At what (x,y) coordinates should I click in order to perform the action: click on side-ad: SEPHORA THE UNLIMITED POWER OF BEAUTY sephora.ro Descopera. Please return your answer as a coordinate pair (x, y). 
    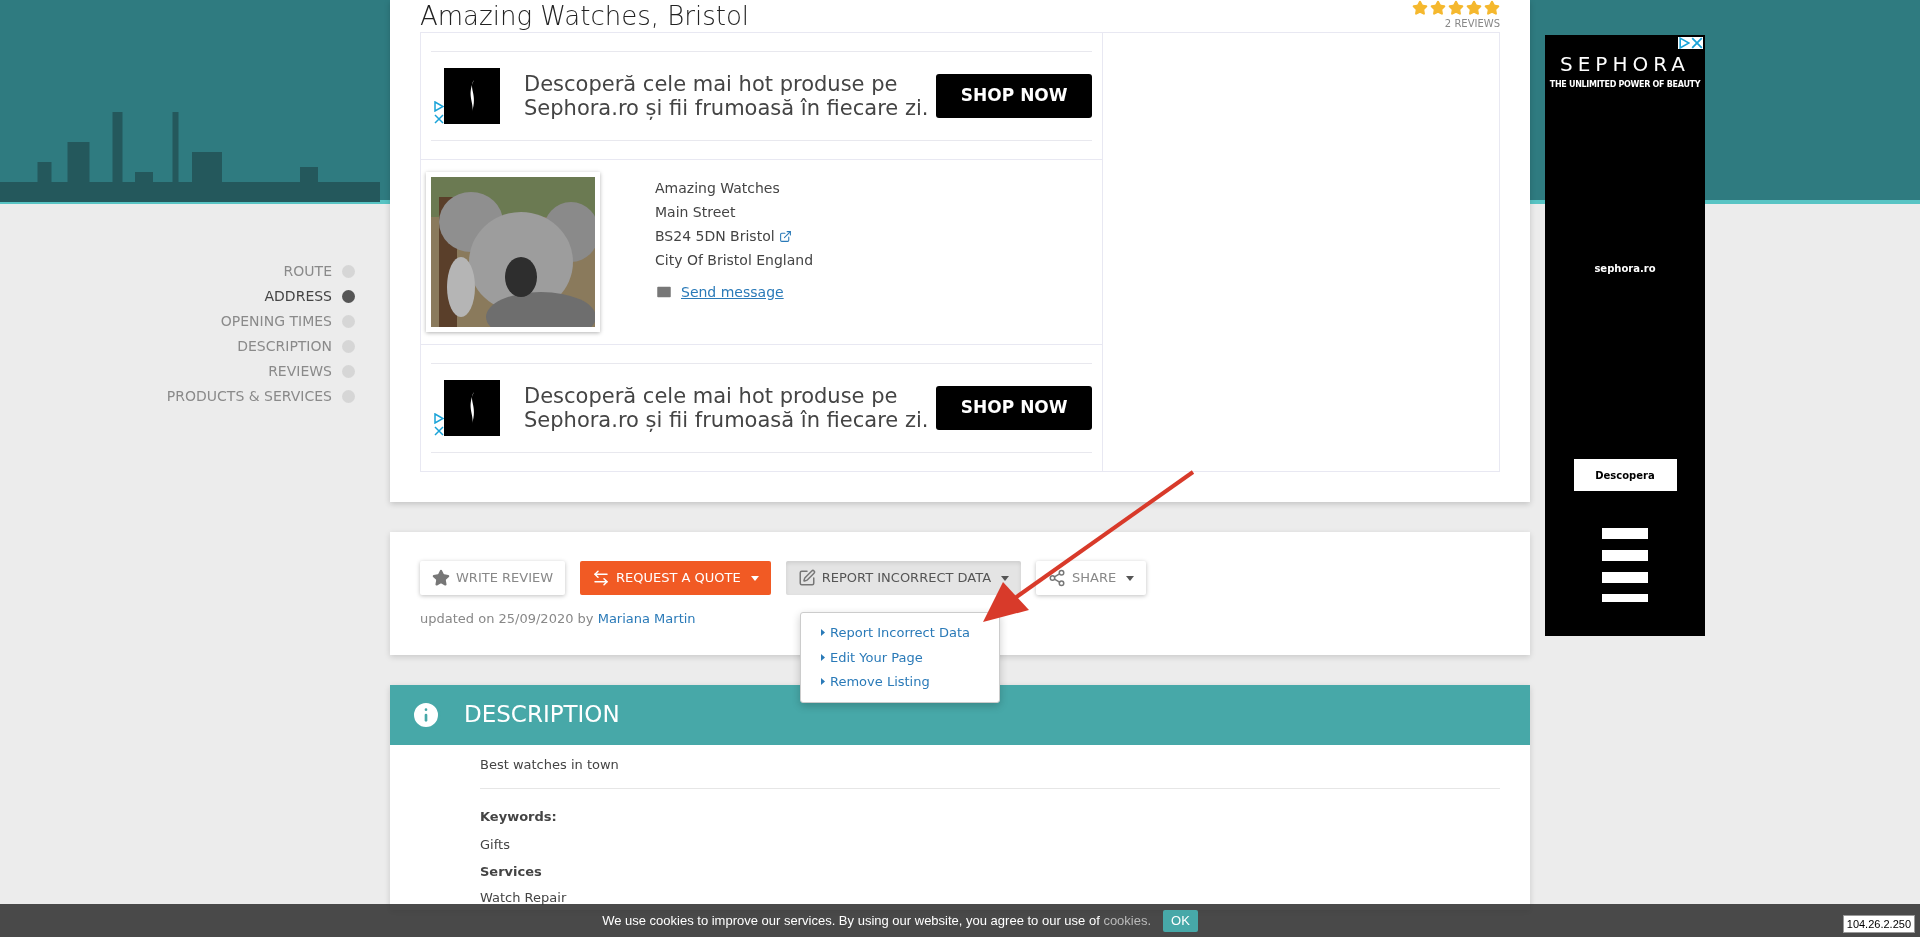
    Looking at the image, I should click on (1625, 335).